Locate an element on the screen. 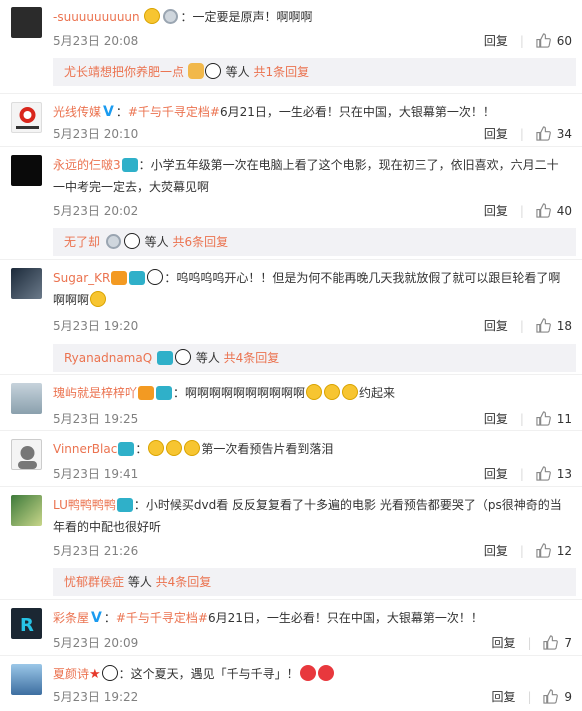  panda-emoji-icon is located at coordinates (155, 277).